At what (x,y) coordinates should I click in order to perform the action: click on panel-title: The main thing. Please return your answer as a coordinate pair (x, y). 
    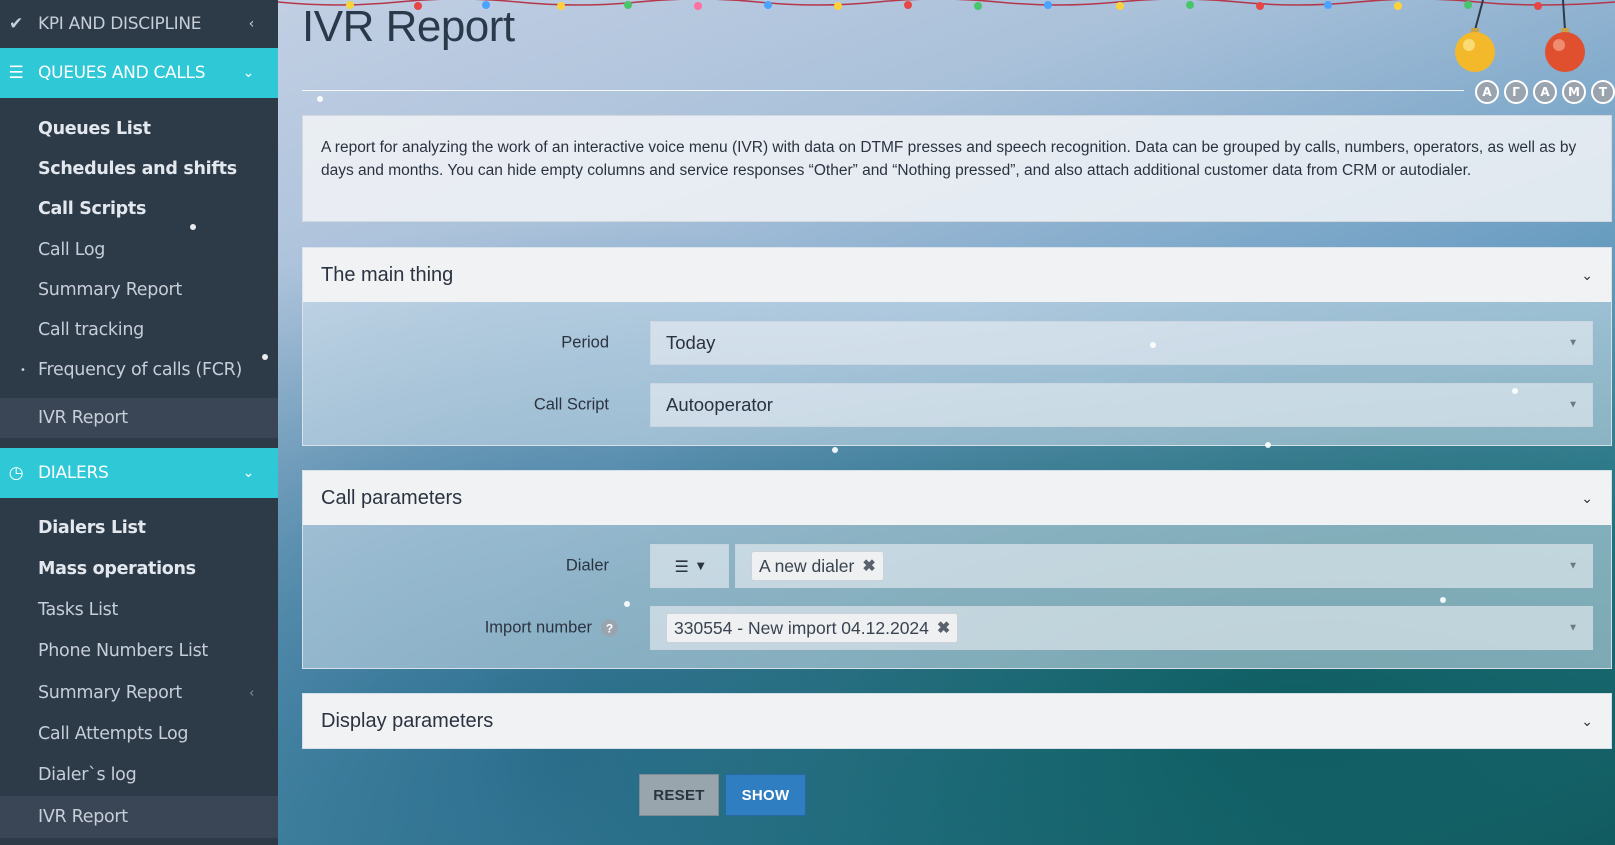
    Looking at the image, I should click on (387, 274).